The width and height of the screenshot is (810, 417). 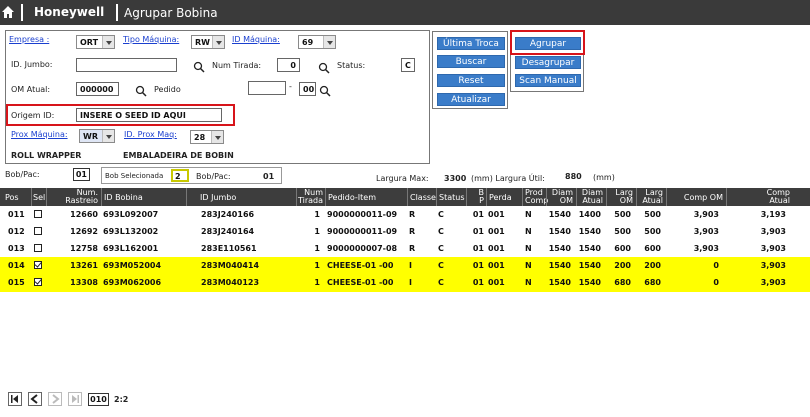 What do you see at coordinates (84, 282) in the screenshot?
I see `cell-rastreio: 13308` at bounding box center [84, 282].